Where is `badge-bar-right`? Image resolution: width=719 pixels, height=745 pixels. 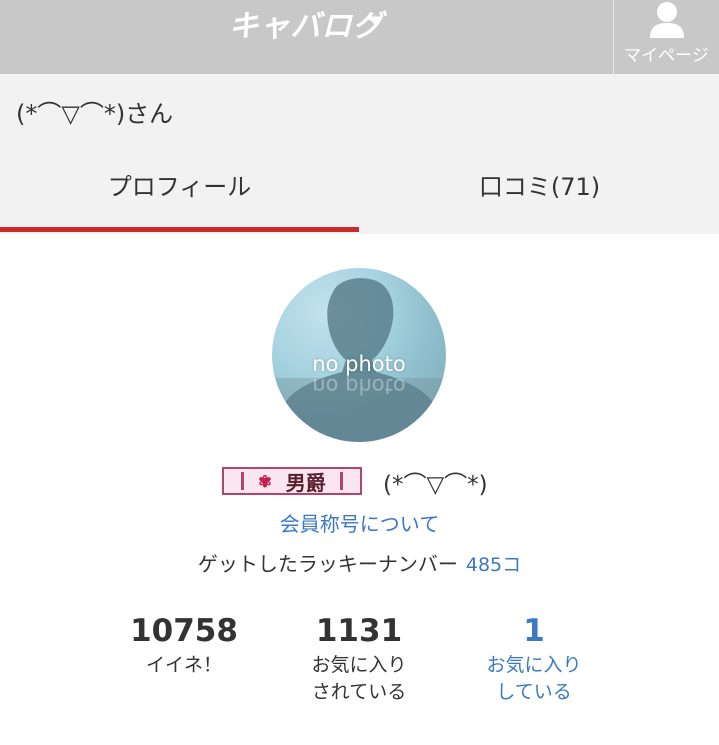 badge-bar-right is located at coordinates (341, 481).